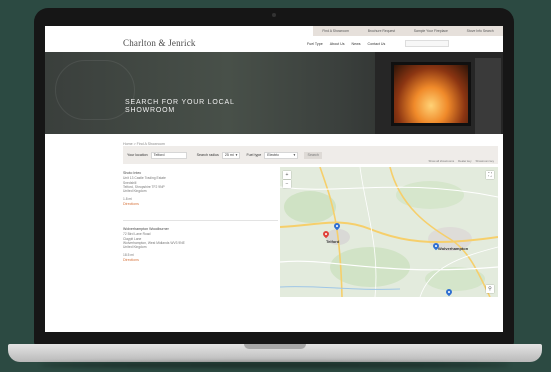 The height and width of the screenshot is (372, 551). What do you see at coordinates (346, 44) in the screenshot?
I see `main-nav: Fuel Type About Us News Contact Us` at bounding box center [346, 44].